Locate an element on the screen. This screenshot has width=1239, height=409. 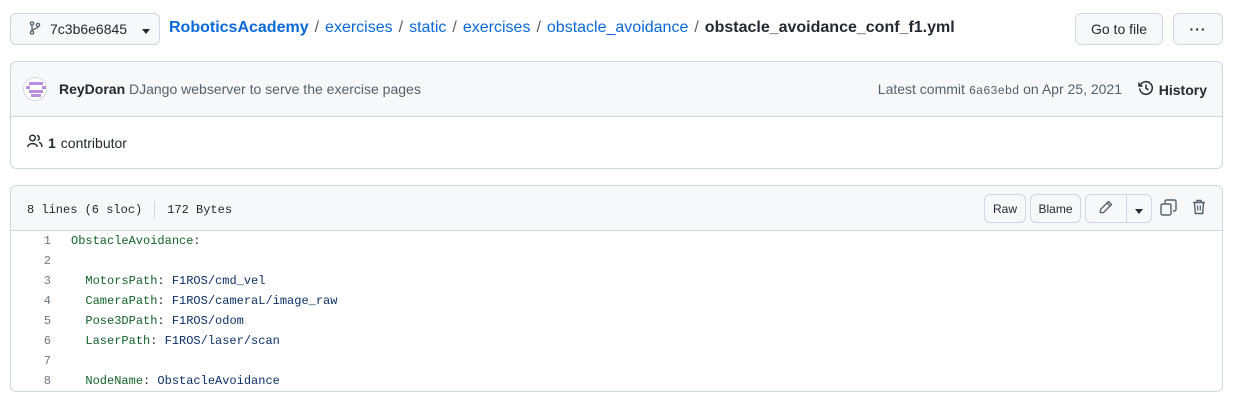
line-number: 4 is located at coordinates (31, 301).